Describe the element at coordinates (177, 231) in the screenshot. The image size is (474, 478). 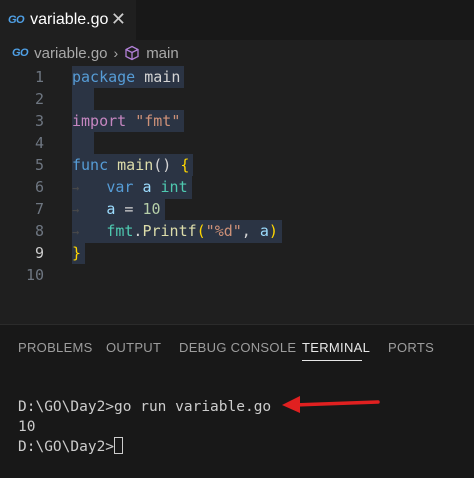
I see `code-text: → fmt.Printf("%d", a)` at that location.